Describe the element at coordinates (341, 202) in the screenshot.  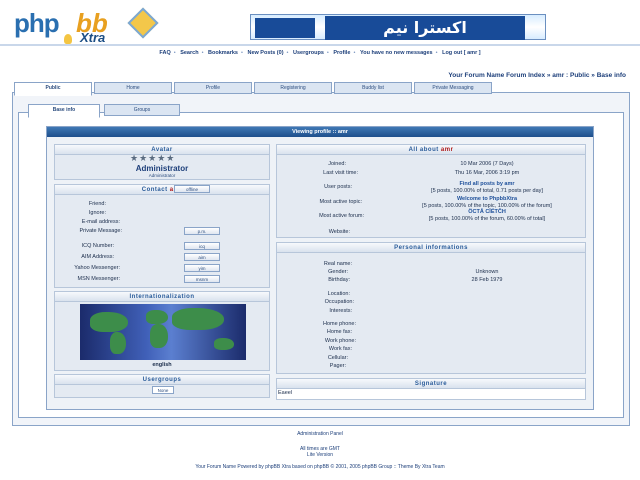
I see `most-active-topic-label: Most active topic:` at that location.